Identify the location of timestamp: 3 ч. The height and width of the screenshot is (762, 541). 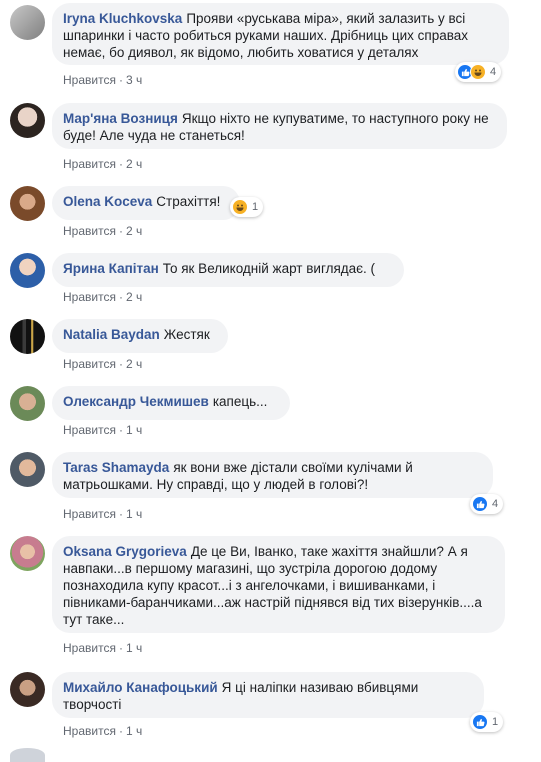
(134, 80).